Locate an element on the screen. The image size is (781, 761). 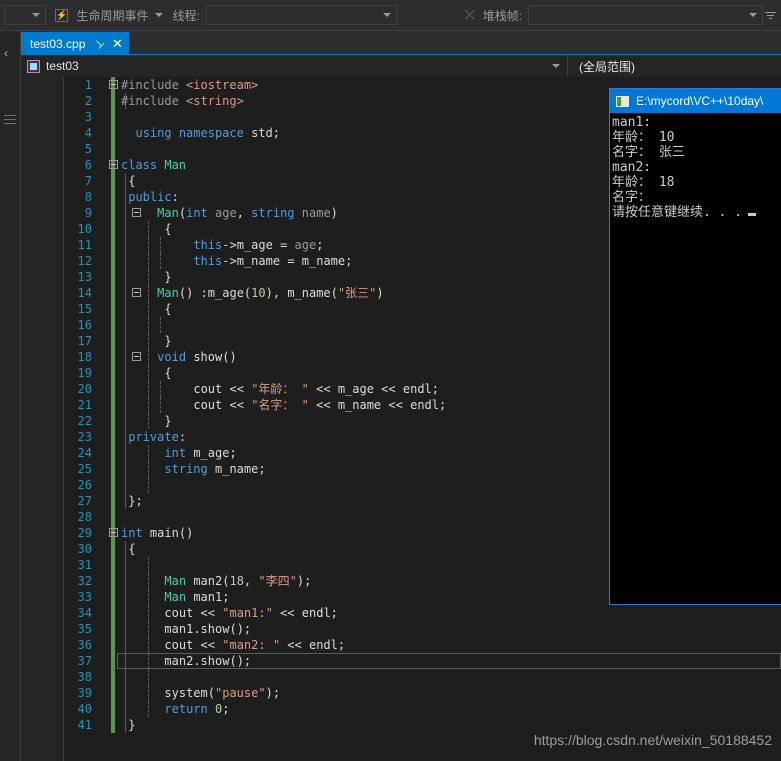
code-line-text: #include <string> is located at coordinates (182, 101).